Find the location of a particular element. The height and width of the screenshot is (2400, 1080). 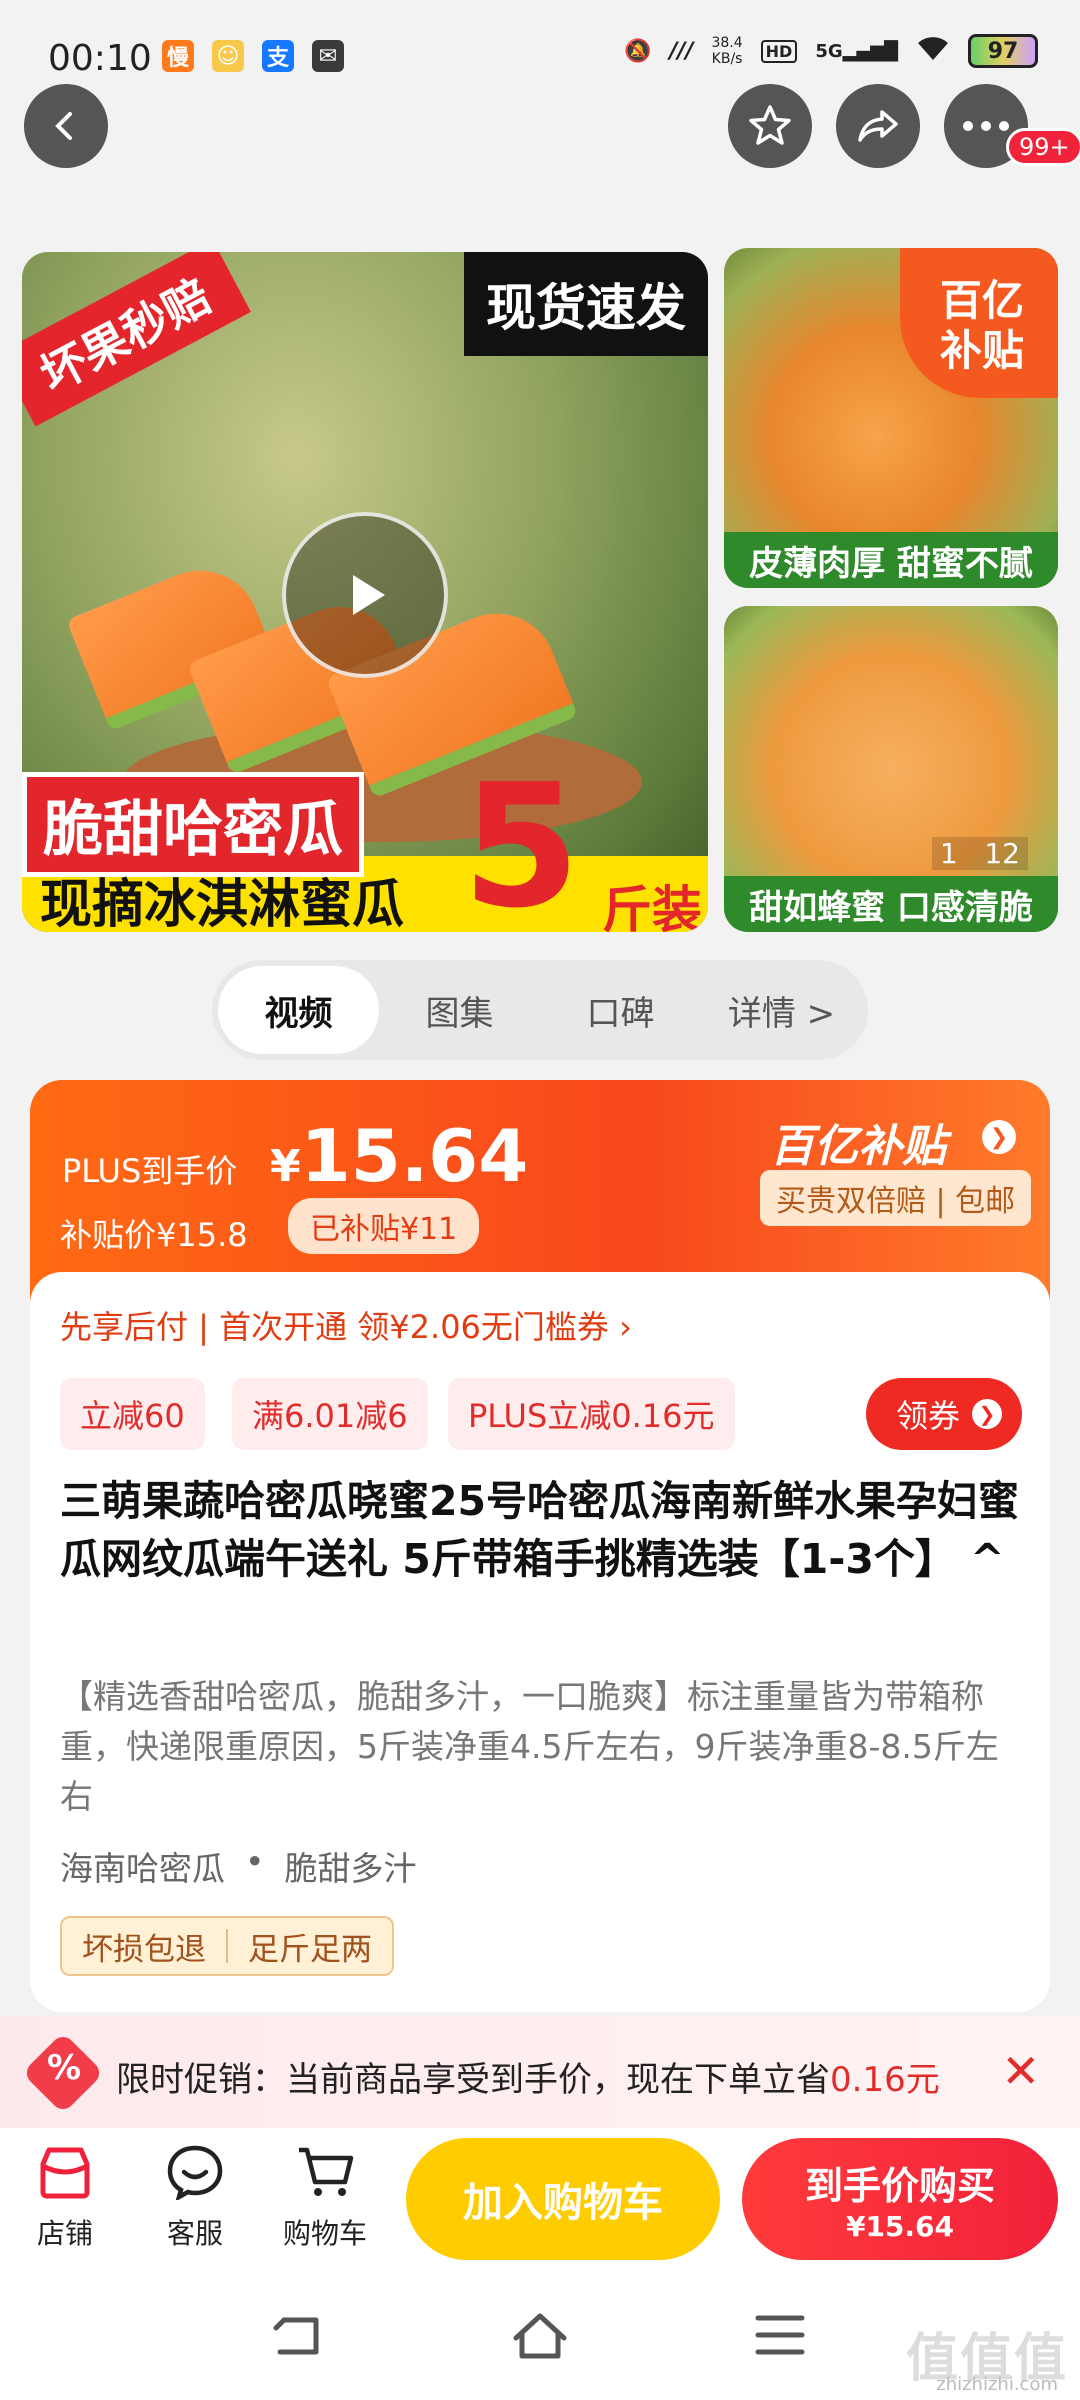

chat-smile-icon is located at coordinates (195, 2172).